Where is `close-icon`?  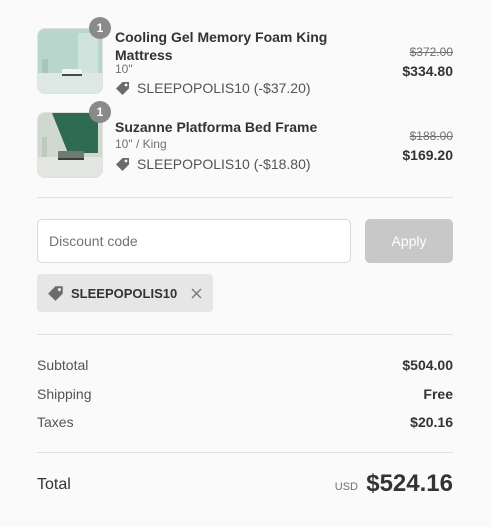
close-icon is located at coordinates (196, 293).